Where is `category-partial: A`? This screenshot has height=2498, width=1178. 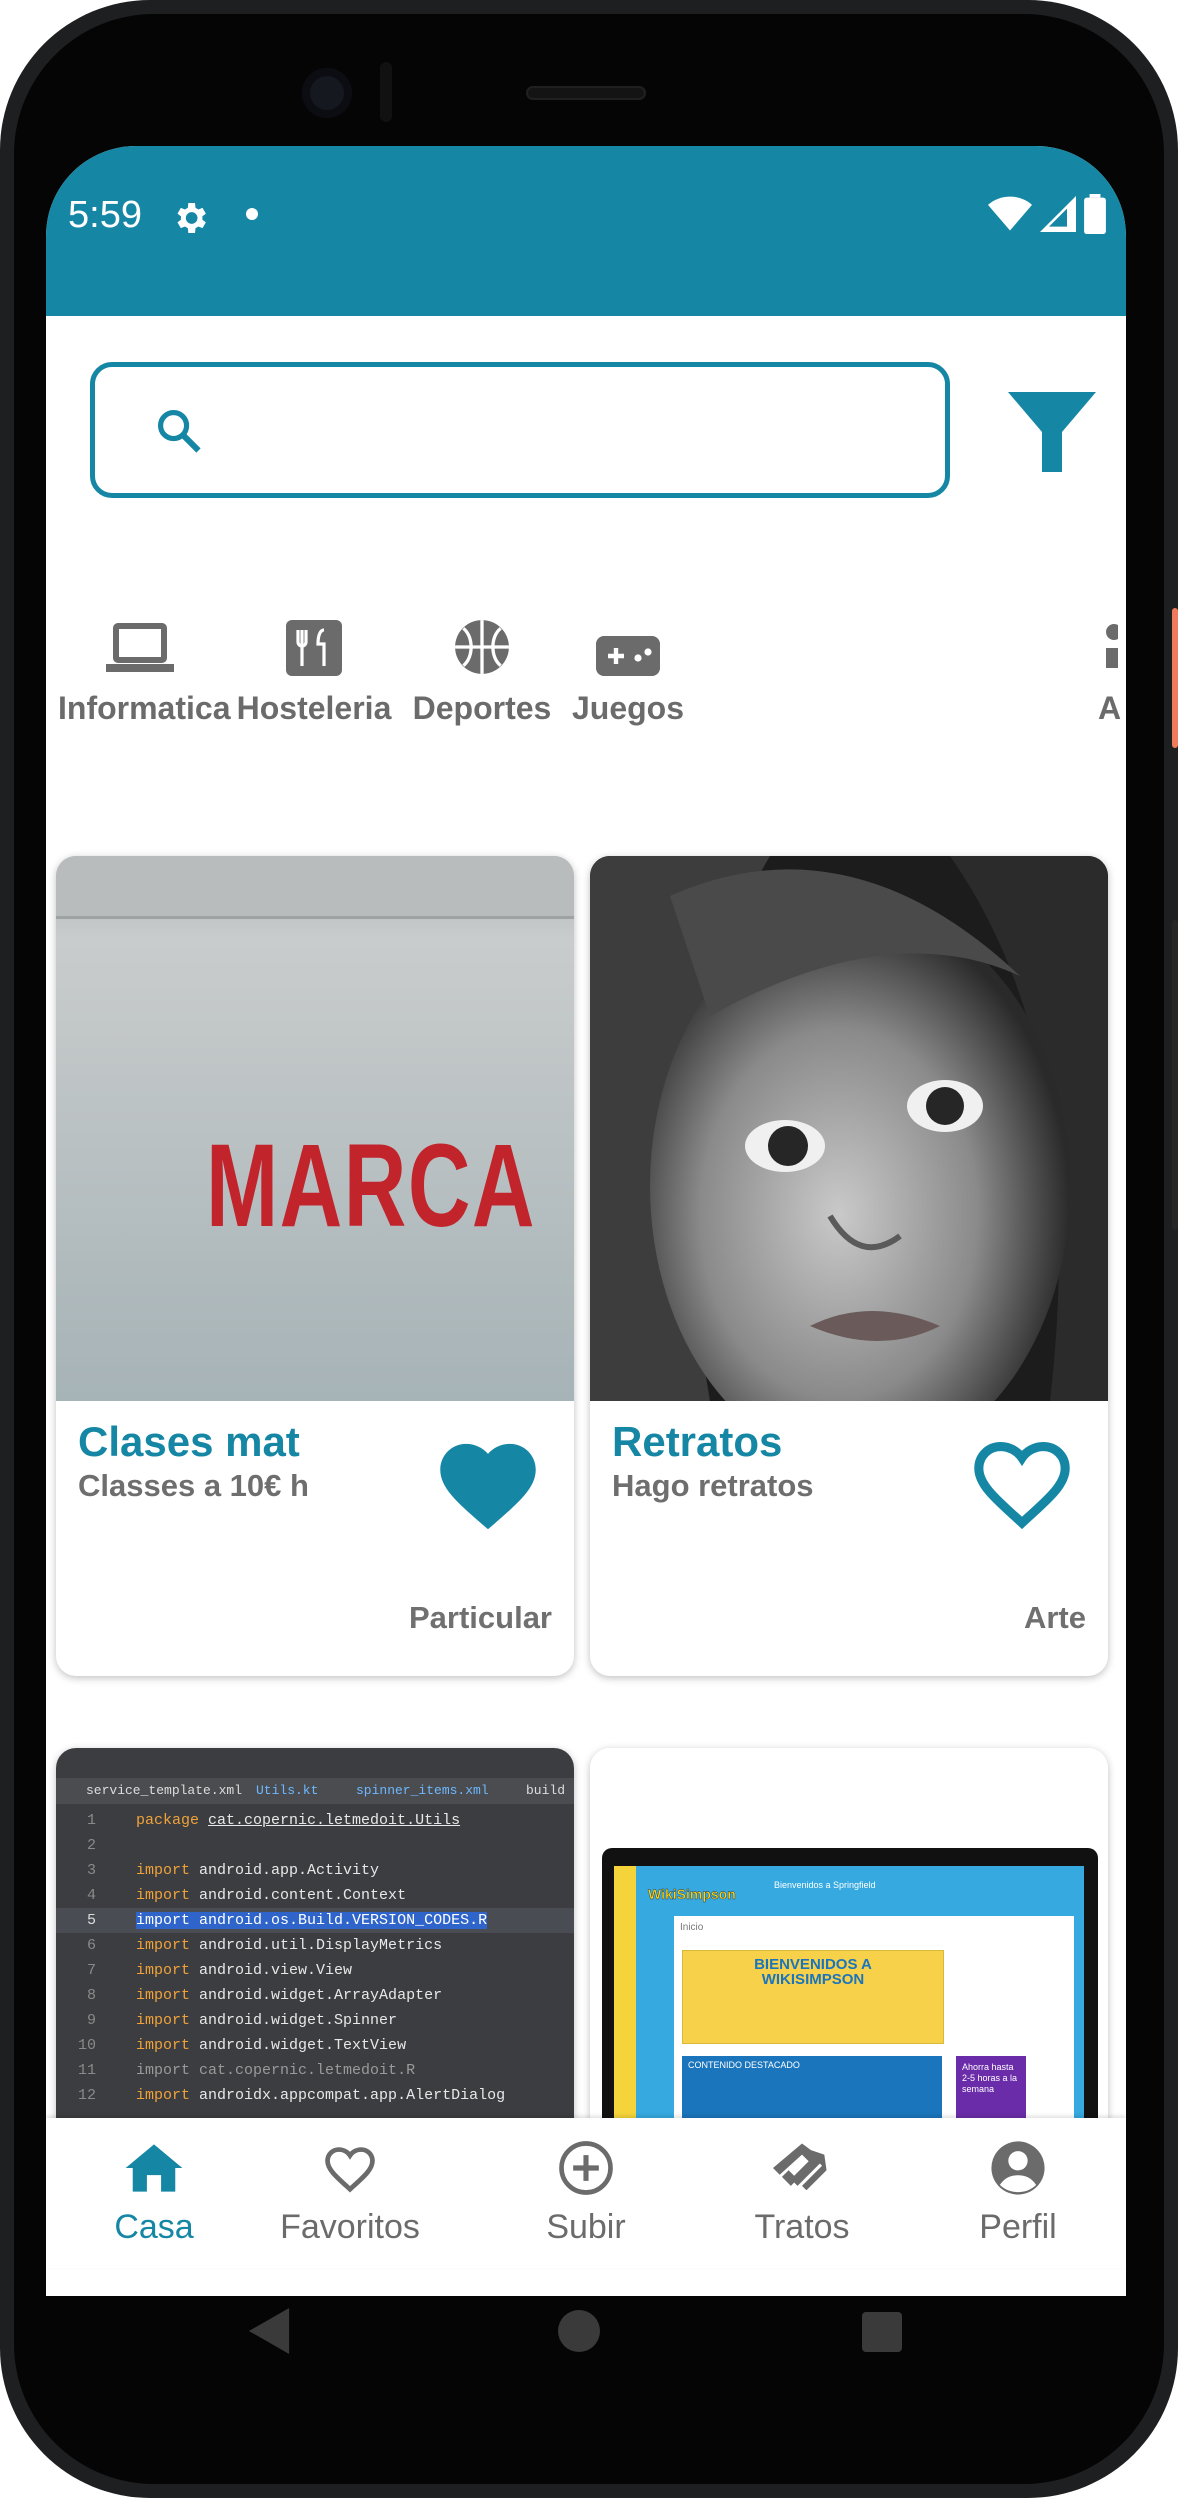 category-partial: A is located at coordinates (1112, 666).